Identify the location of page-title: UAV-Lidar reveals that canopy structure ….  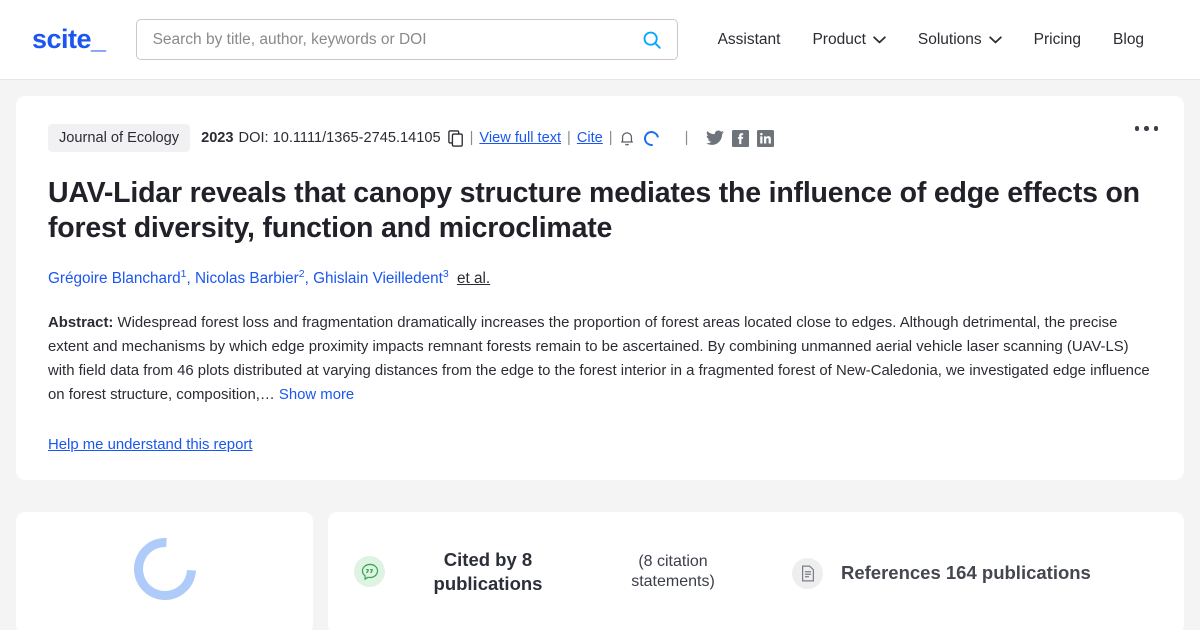
(594, 210).